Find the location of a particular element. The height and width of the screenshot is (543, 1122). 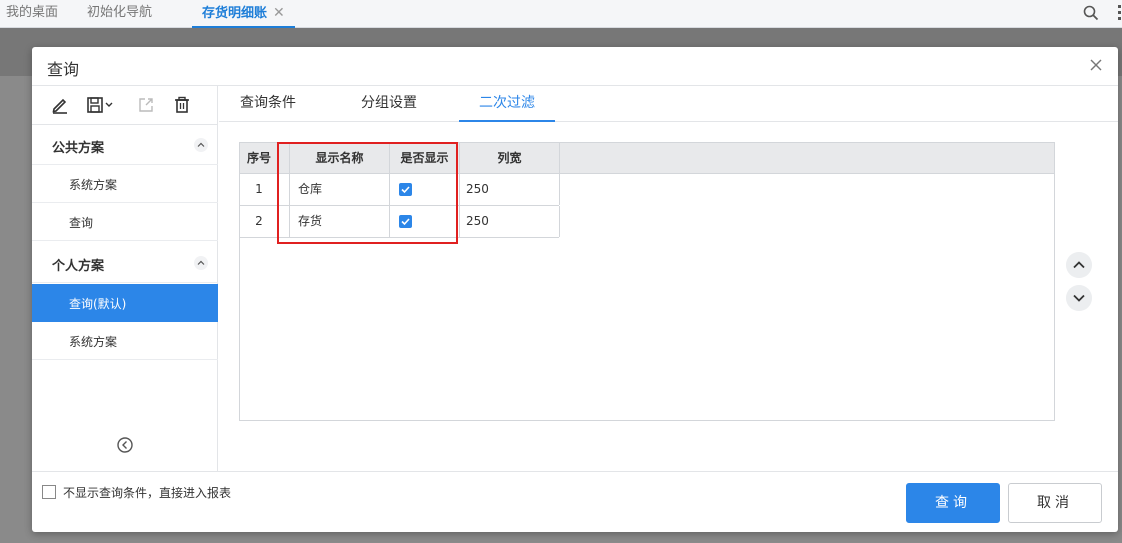

tab-my-desktop: 我的桌面 is located at coordinates (32, 14).